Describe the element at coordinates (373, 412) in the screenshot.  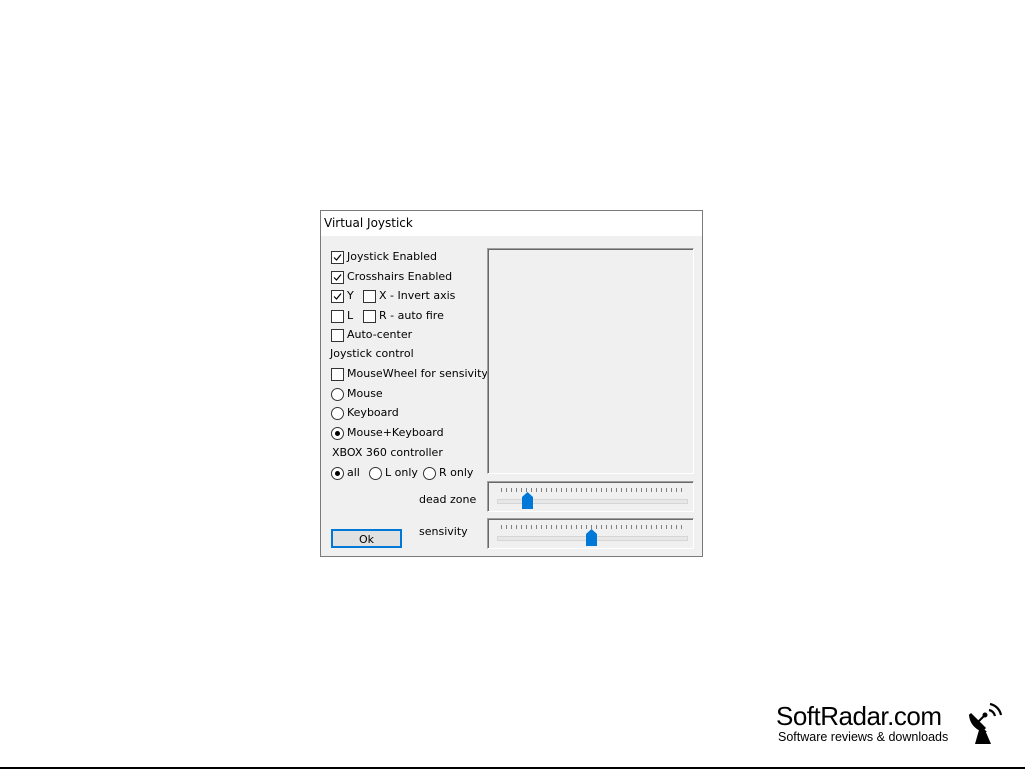
I see `keyboard-radio-label: Keyboard` at that location.